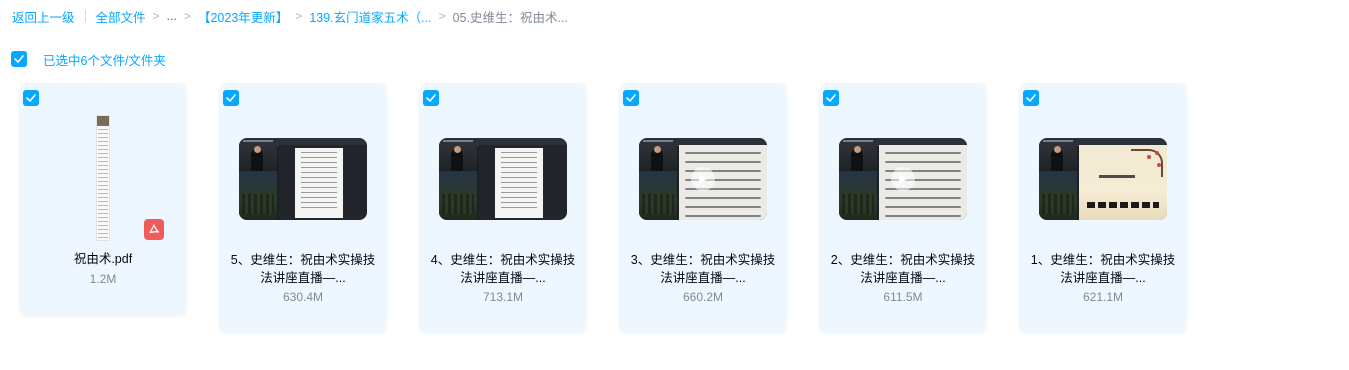 Image resolution: width=1349 pixels, height=370 pixels. I want to click on selection-bar: 已选中6个文件/文件夹, so click(88, 59).